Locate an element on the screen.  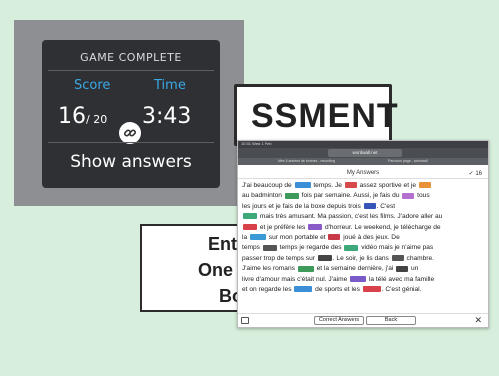
correct-answers-button: Correct Answers is located at coordinates (339, 320).